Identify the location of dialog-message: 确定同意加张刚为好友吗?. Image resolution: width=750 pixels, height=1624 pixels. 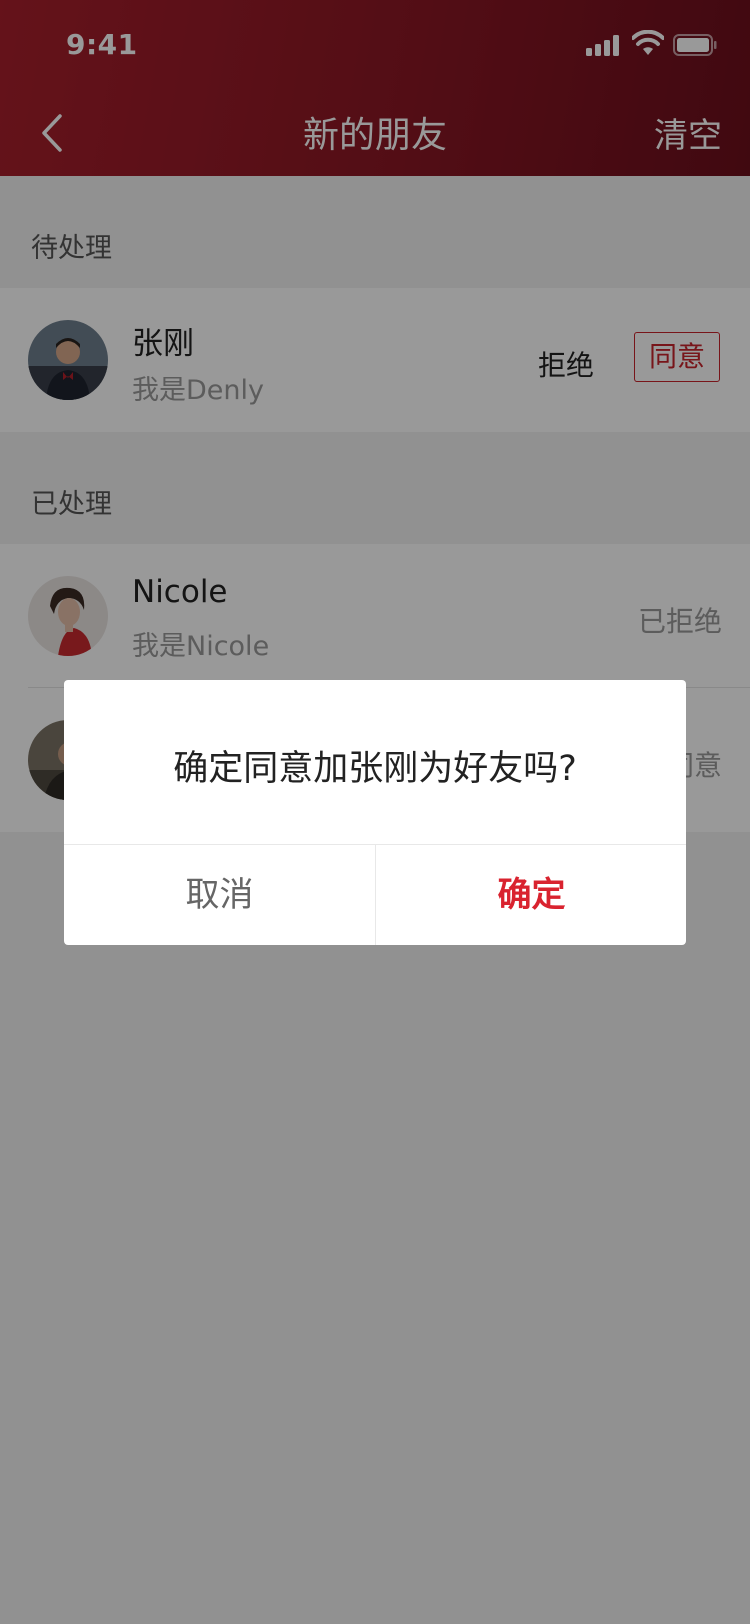
(375, 769).